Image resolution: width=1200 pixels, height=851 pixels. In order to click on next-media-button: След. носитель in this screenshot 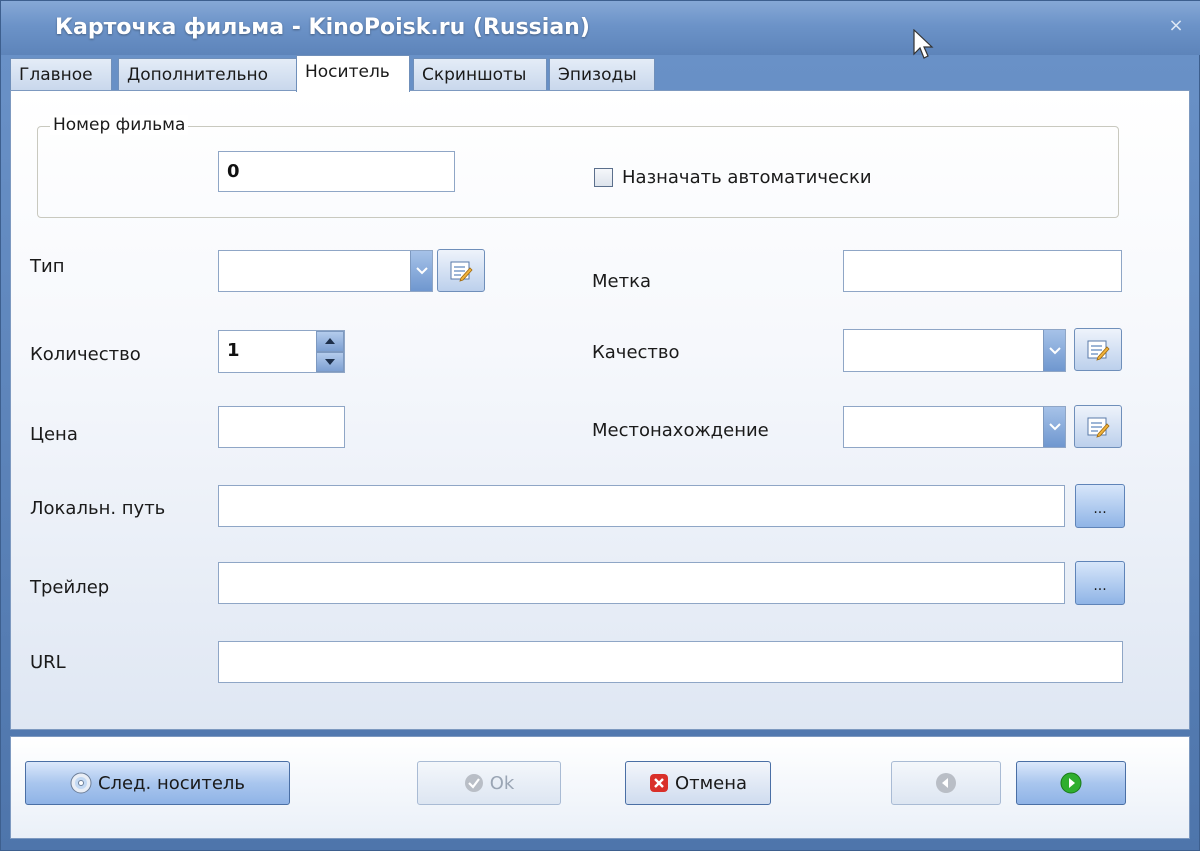, I will do `click(157, 783)`.